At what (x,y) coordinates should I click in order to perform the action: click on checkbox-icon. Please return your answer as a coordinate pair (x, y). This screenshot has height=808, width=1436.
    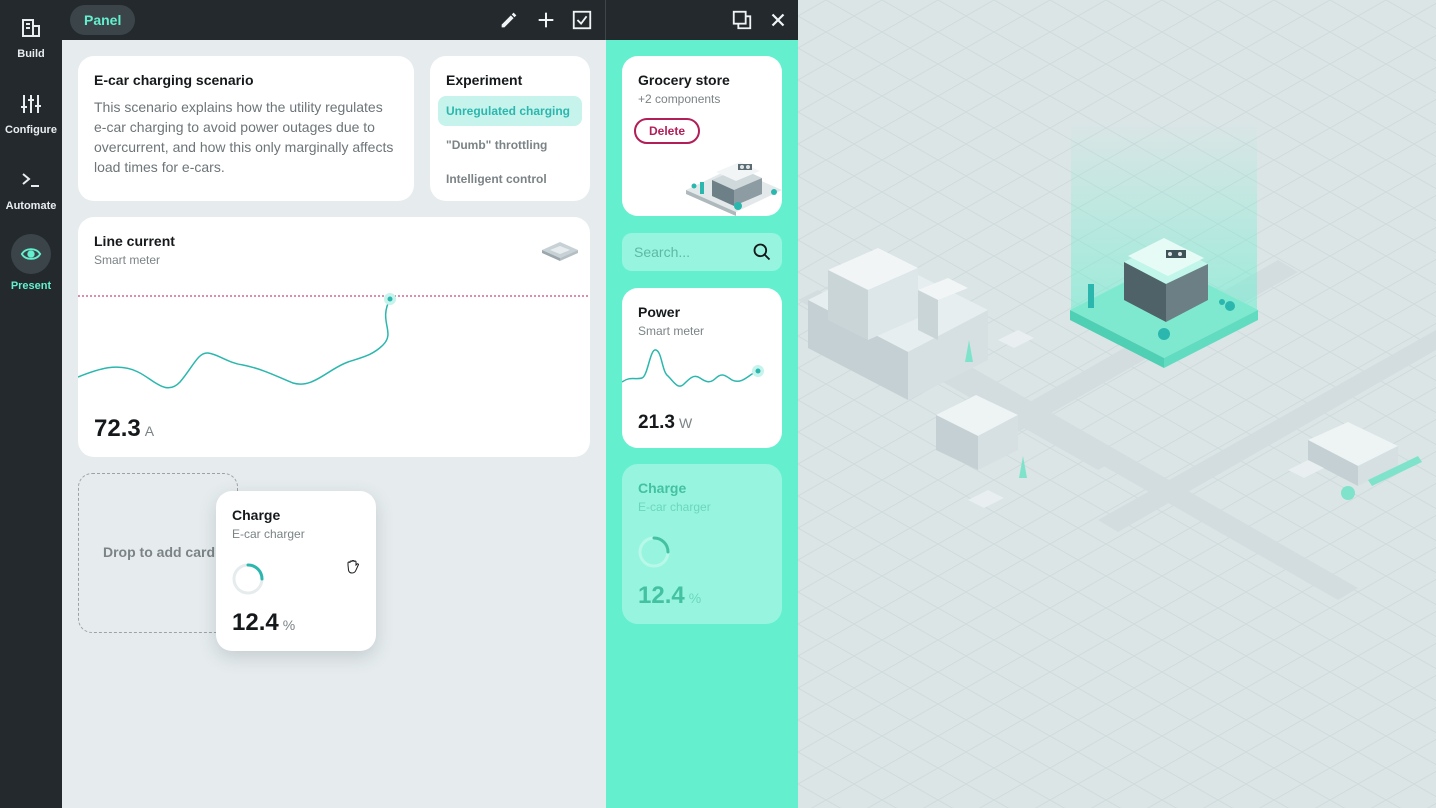
    Looking at the image, I should click on (582, 20).